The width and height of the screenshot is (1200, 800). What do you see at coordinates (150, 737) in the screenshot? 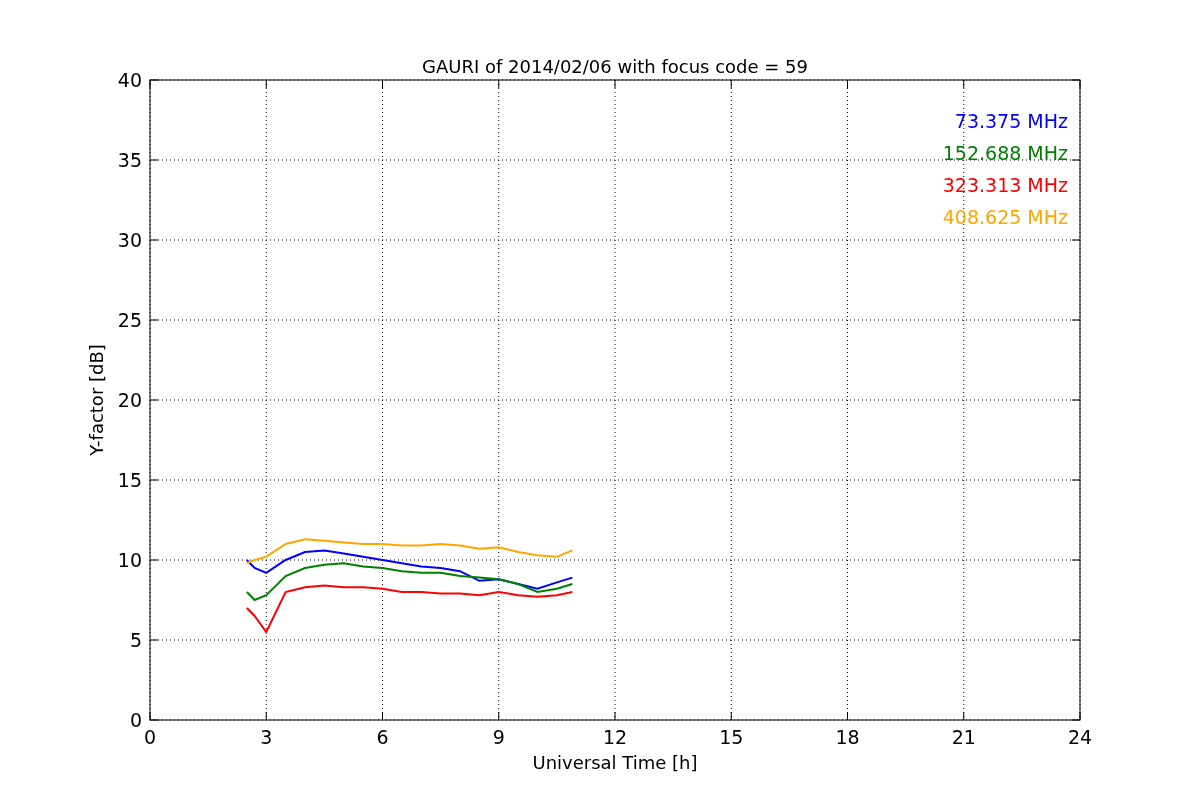
I see `x-tick-label: 0` at bounding box center [150, 737].